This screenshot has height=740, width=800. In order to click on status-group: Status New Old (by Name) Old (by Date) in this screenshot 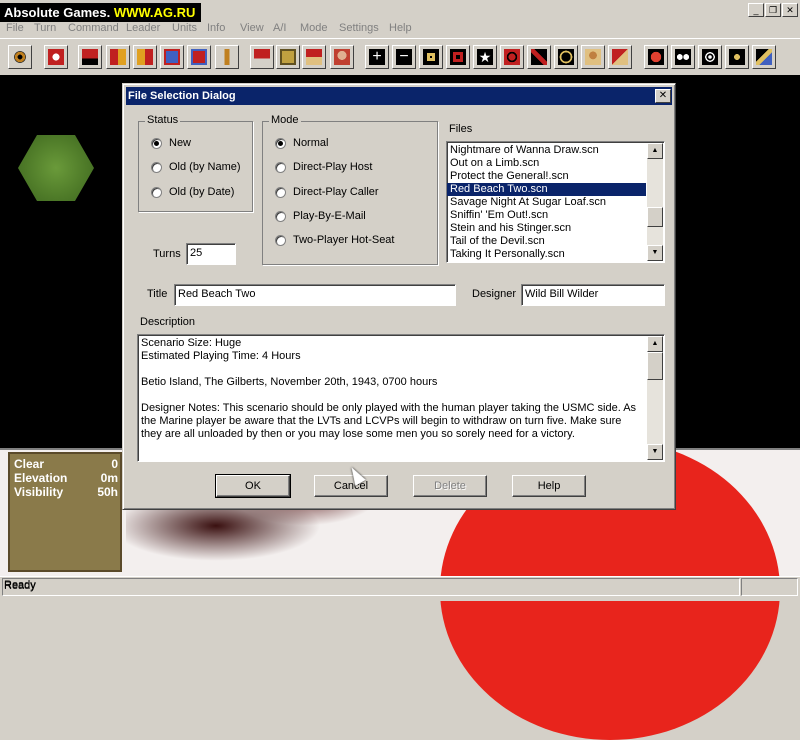, I will do `click(195, 163)`.